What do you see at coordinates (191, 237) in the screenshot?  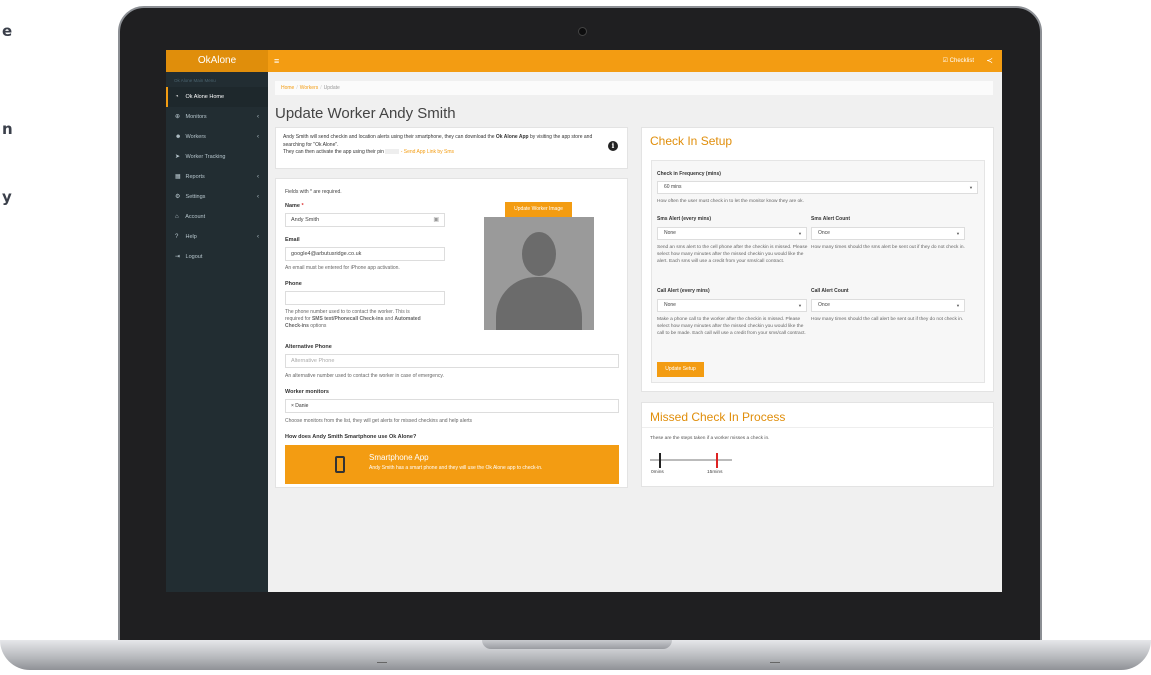 I see `sidebar-item-label: Help` at bounding box center [191, 237].